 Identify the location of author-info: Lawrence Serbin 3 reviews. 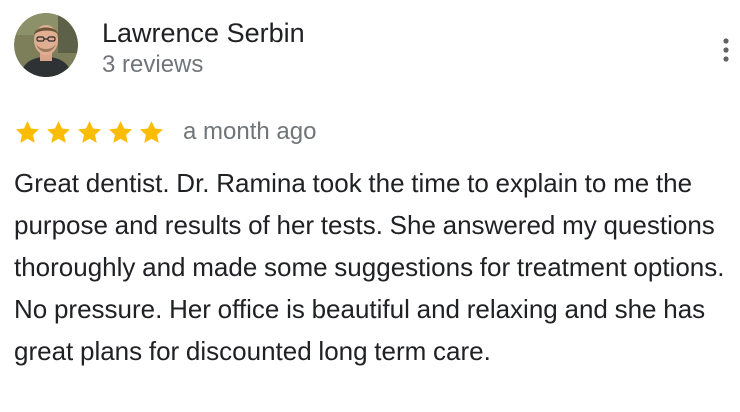
(203, 48).